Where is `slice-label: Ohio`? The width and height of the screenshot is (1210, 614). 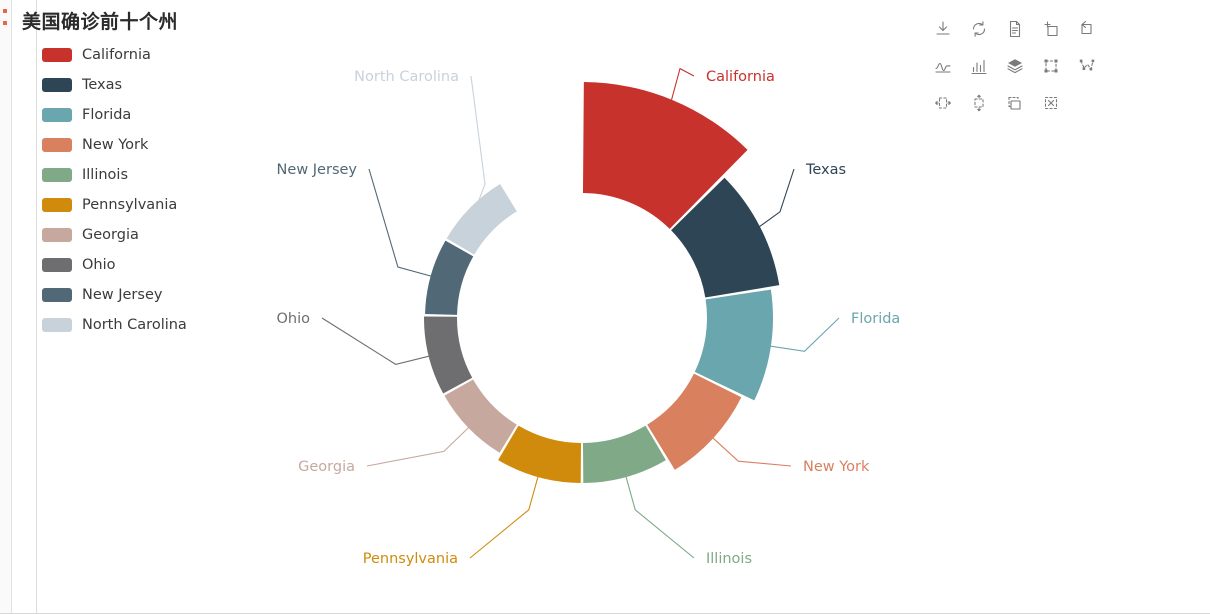
slice-label: Ohio is located at coordinates (293, 319).